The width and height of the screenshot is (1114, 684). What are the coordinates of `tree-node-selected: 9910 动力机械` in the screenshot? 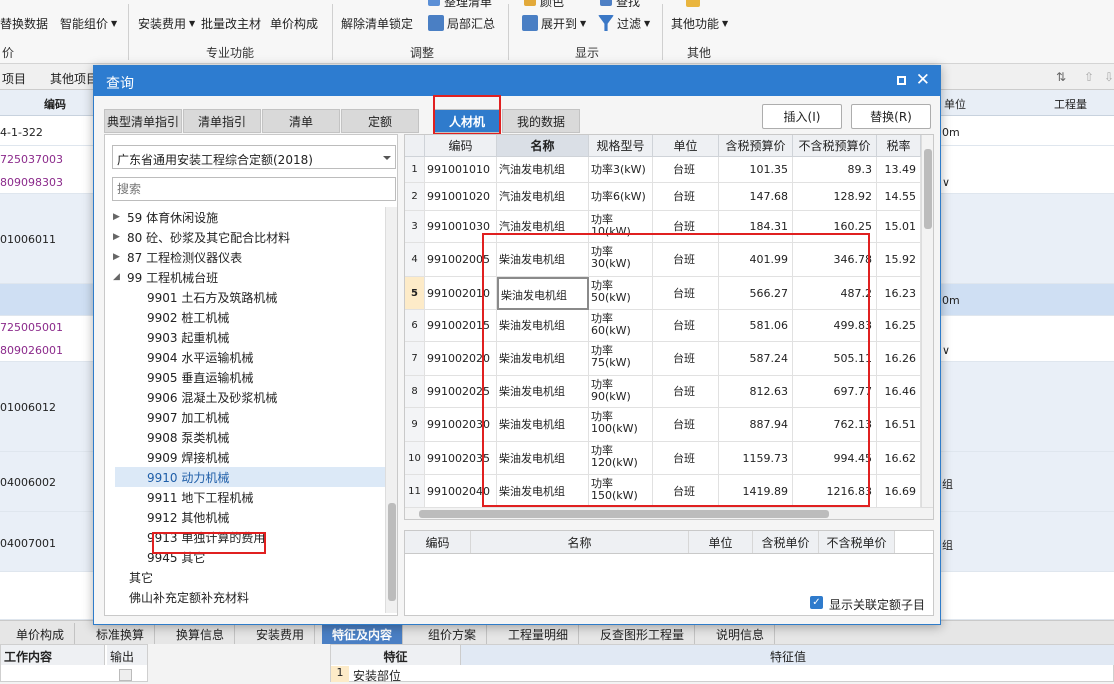 It's located at (250, 477).